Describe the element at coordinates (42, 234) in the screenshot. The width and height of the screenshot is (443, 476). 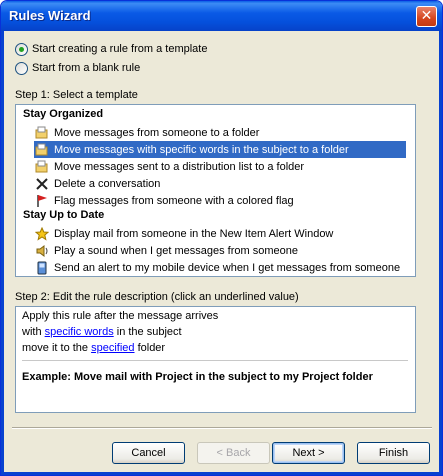
I see `alert-star-icon` at that location.